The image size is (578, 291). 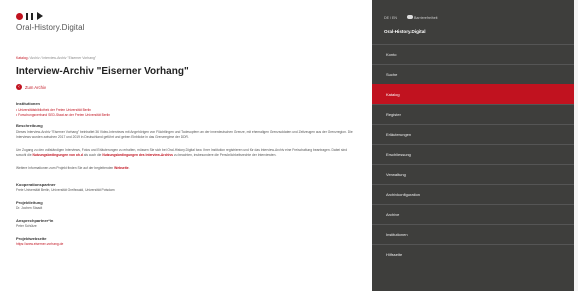 What do you see at coordinates (475, 54) in the screenshot?
I see `sidebar-item-konto: Konto` at bounding box center [475, 54].